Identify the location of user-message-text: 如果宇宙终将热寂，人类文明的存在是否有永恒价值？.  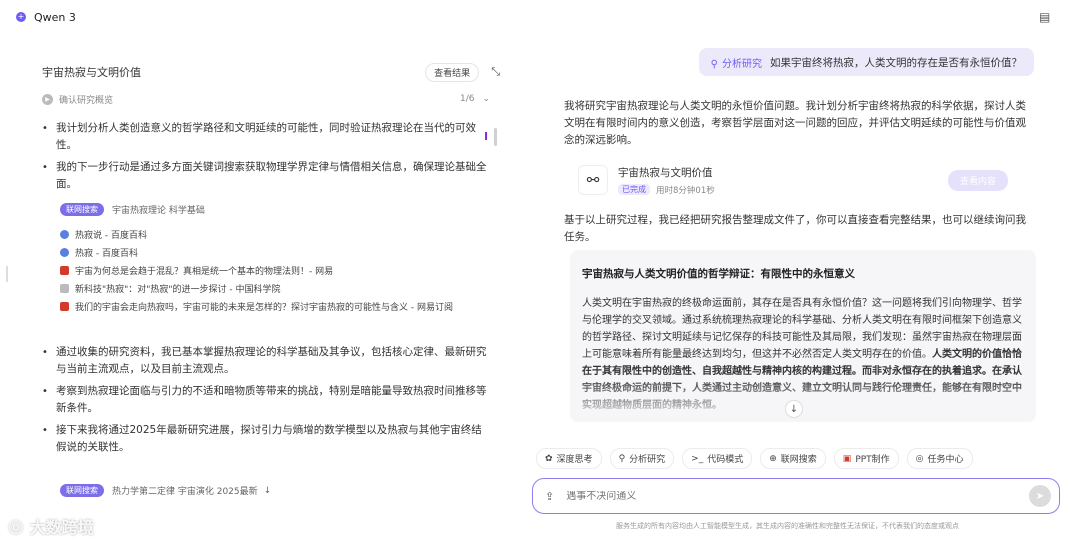
(896, 62).